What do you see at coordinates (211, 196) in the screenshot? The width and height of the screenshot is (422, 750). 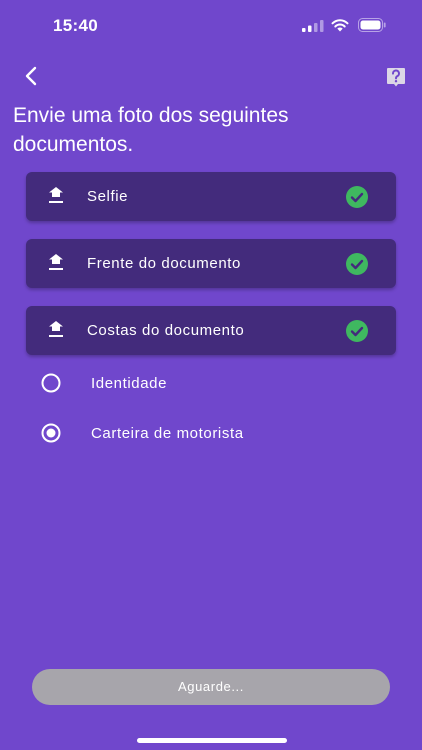 I see `document-card-selfie: Selfie` at bounding box center [211, 196].